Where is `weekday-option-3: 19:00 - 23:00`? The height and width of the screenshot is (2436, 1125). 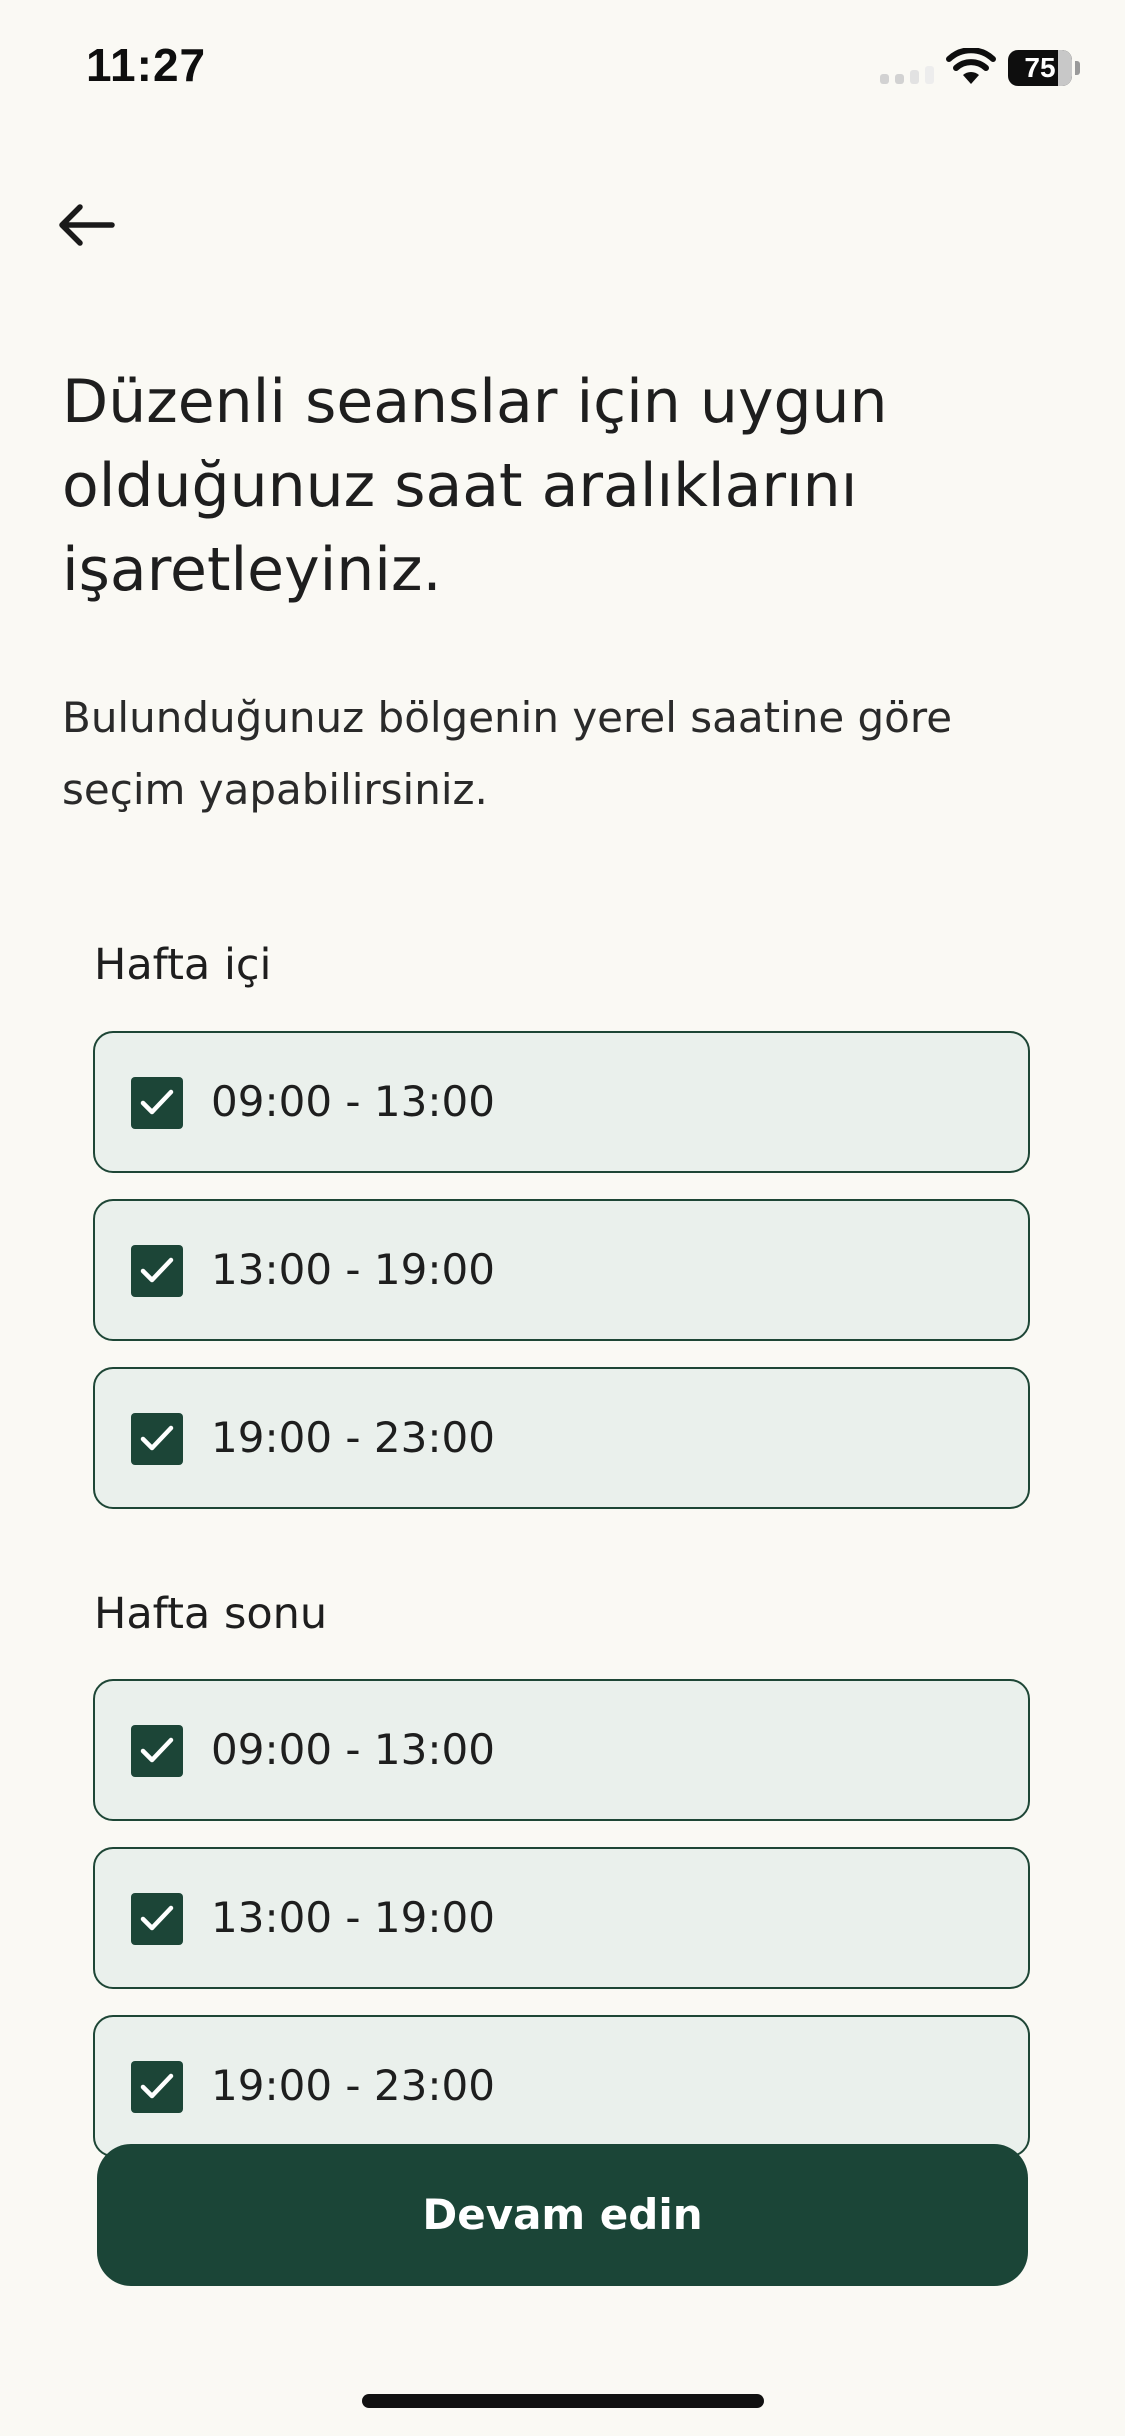 weekday-option-3: 19:00 - 23:00 is located at coordinates (561, 1438).